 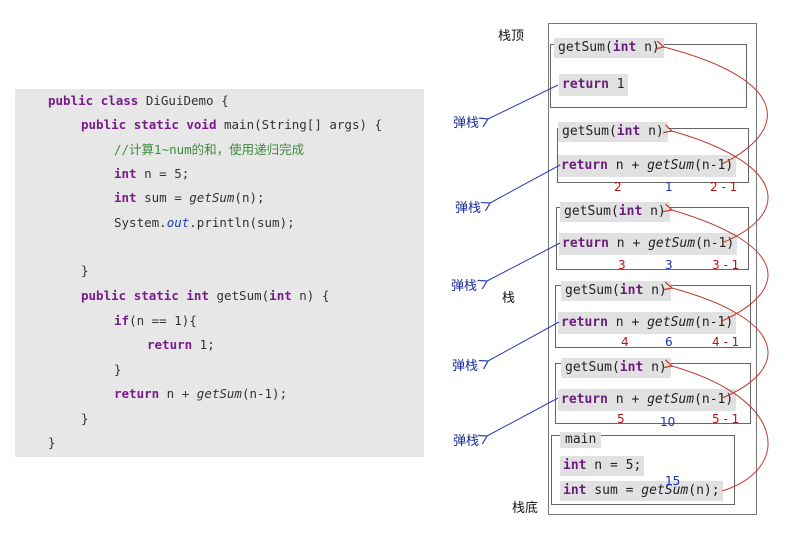 What do you see at coordinates (648, 73) in the screenshot?
I see `stack-frame-base: getSum(int n) return 1` at bounding box center [648, 73].